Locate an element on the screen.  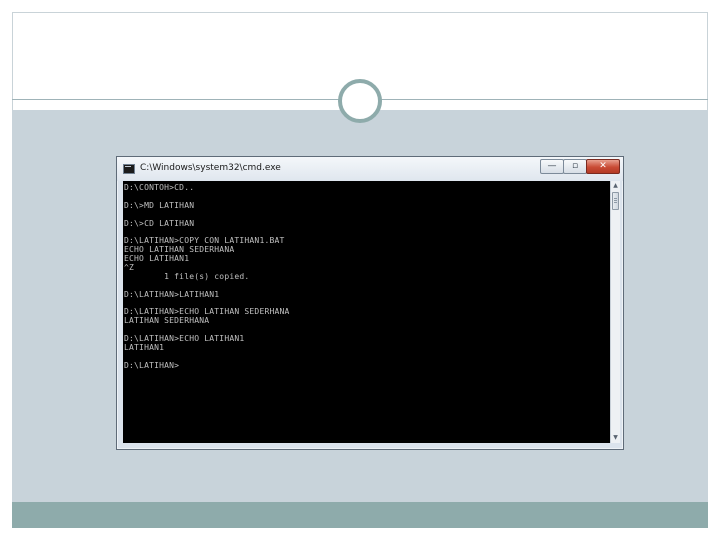
close-button: ✕ is located at coordinates (603, 166).